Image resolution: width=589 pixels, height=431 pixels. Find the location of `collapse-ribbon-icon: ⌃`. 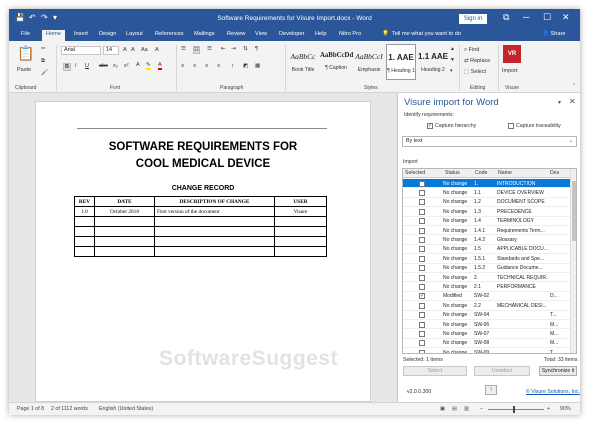

collapse-ribbon-icon: ⌃ is located at coordinates (574, 86).